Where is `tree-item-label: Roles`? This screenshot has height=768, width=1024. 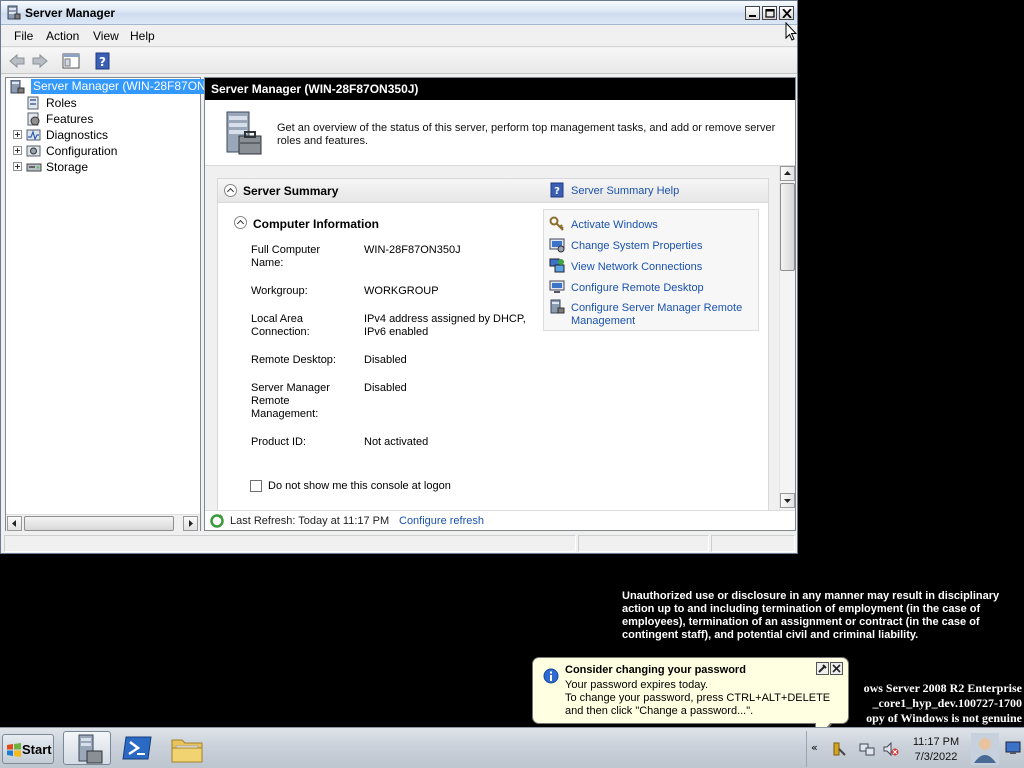 tree-item-label: Roles is located at coordinates (61, 103).